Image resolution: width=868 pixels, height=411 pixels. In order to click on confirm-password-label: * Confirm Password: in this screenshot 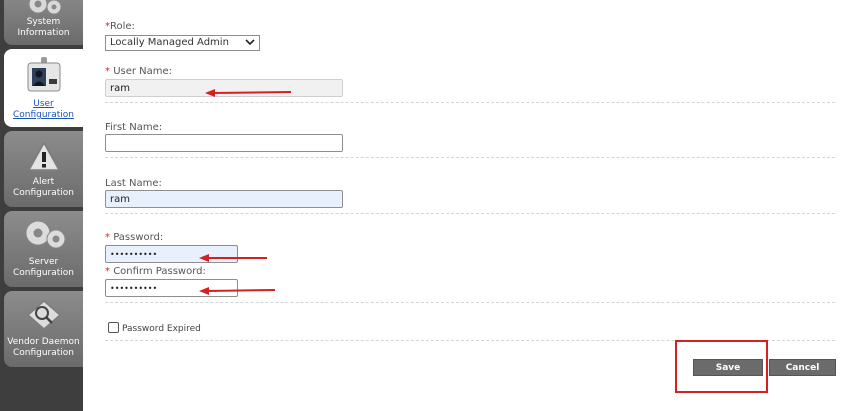, I will do `click(155, 271)`.